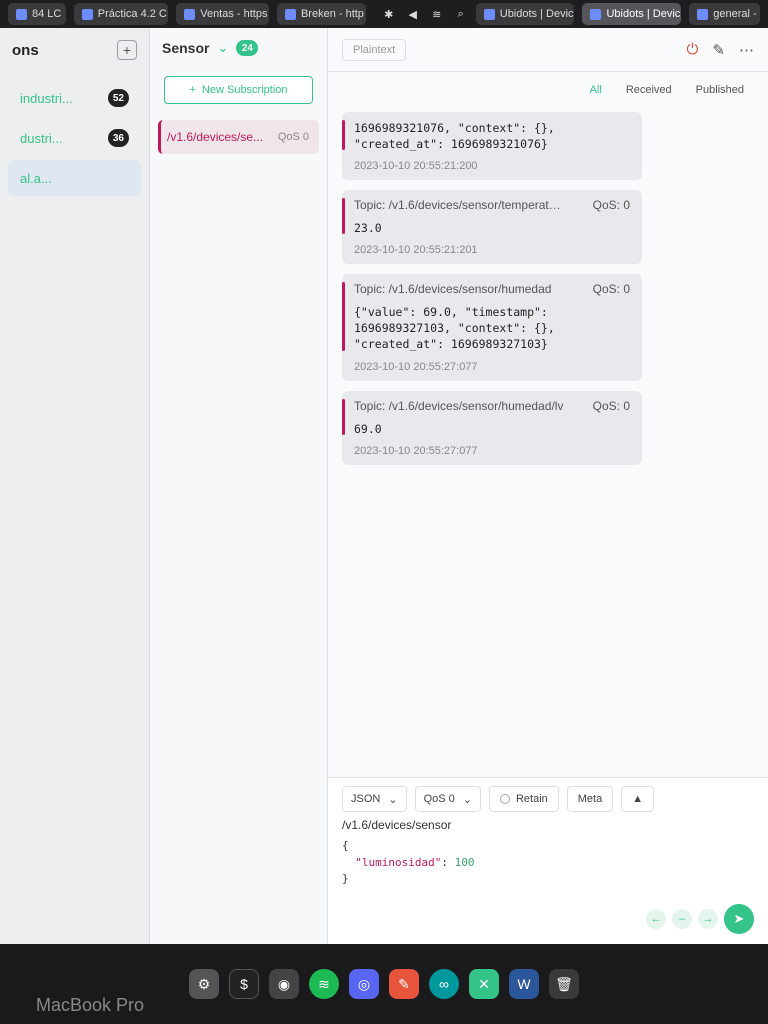 This screenshot has width=768, height=1024. I want to click on plus-icon: +, so click(192, 90).